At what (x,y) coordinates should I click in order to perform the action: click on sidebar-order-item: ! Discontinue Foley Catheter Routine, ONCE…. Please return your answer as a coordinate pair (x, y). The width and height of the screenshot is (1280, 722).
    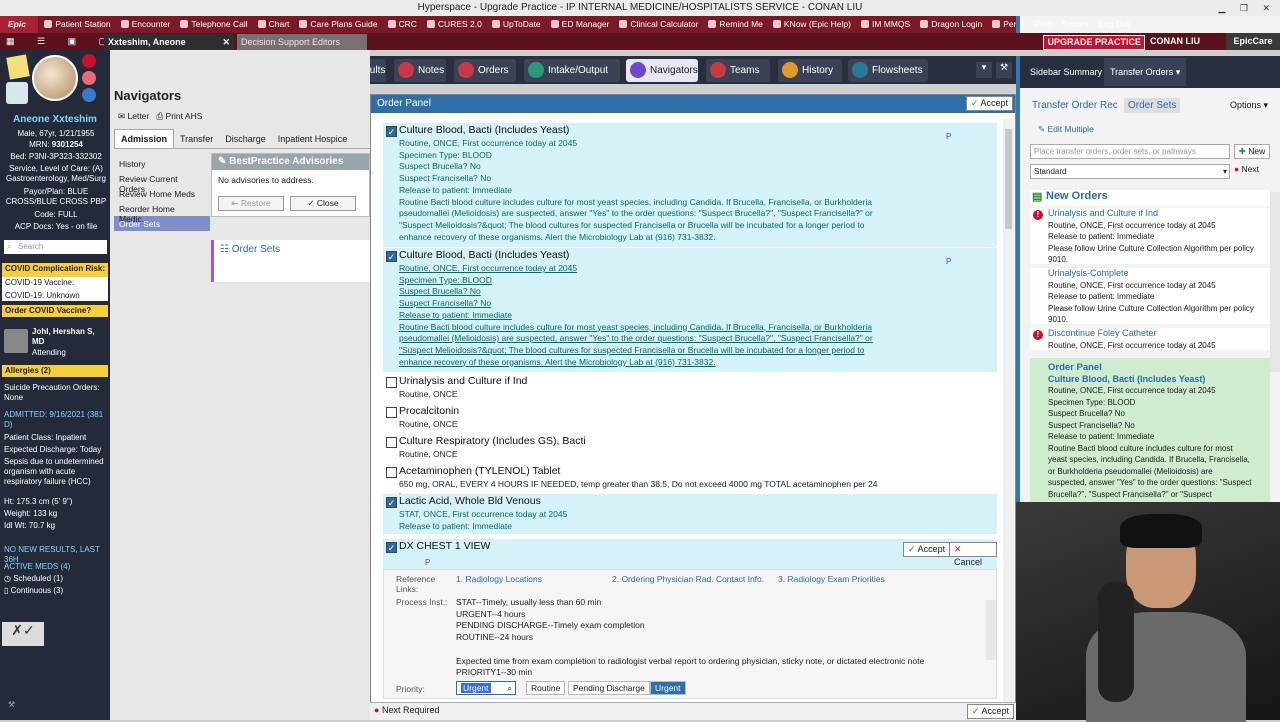
    Looking at the image, I should click on (1150, 339).